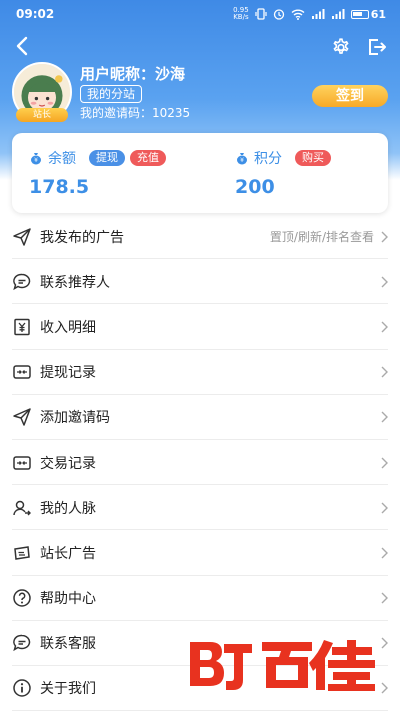 Image resolution: width=400 pixels, height=711 pixels. Describe the element at coordinates (35, 14) in the screenshot. I see `status-time: 09:02` at that location.